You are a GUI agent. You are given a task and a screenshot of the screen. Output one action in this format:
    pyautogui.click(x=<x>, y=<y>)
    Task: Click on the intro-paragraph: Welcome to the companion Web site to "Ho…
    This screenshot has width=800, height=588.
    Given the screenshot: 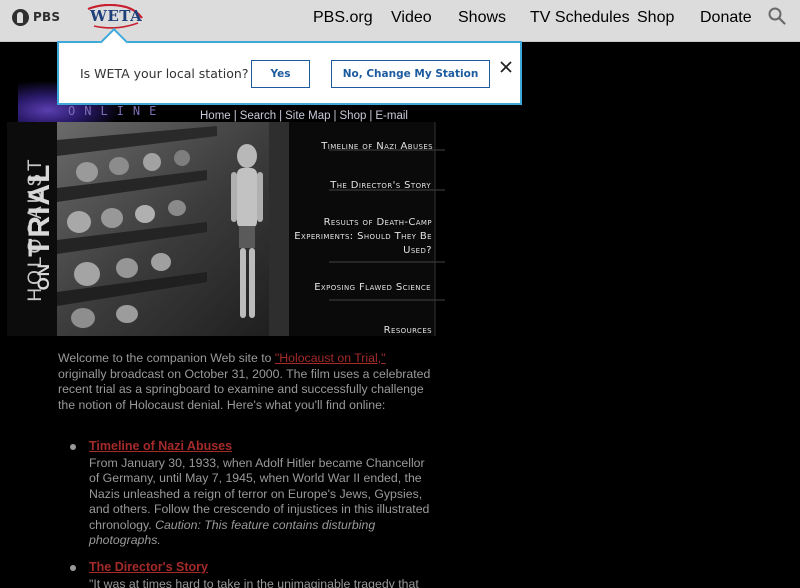 What is the action you would take?
    pyautogui.click(x=246, y=382)
    